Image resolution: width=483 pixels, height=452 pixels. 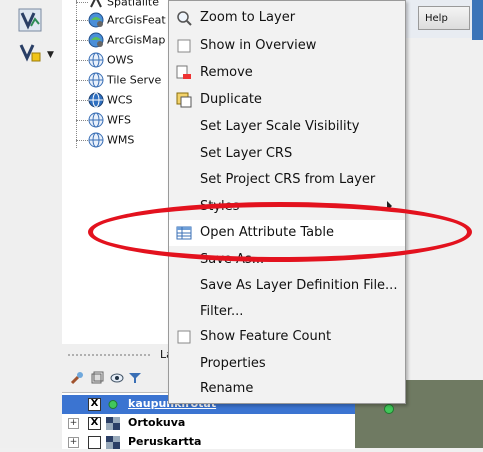 I want to click on menu-item-styles: Styles, so click(x=287, y=207).